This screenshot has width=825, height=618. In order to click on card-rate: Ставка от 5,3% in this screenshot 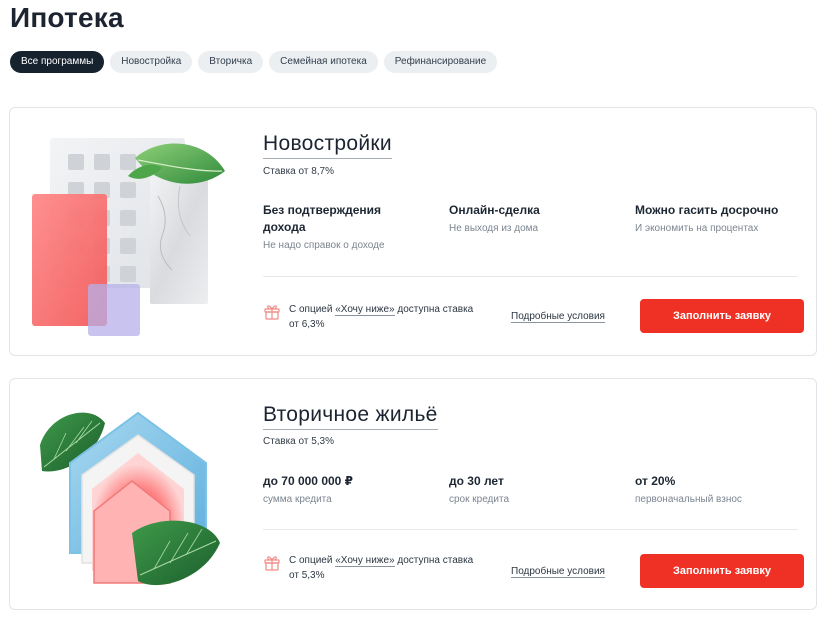, I will do `click(298, 441)`.